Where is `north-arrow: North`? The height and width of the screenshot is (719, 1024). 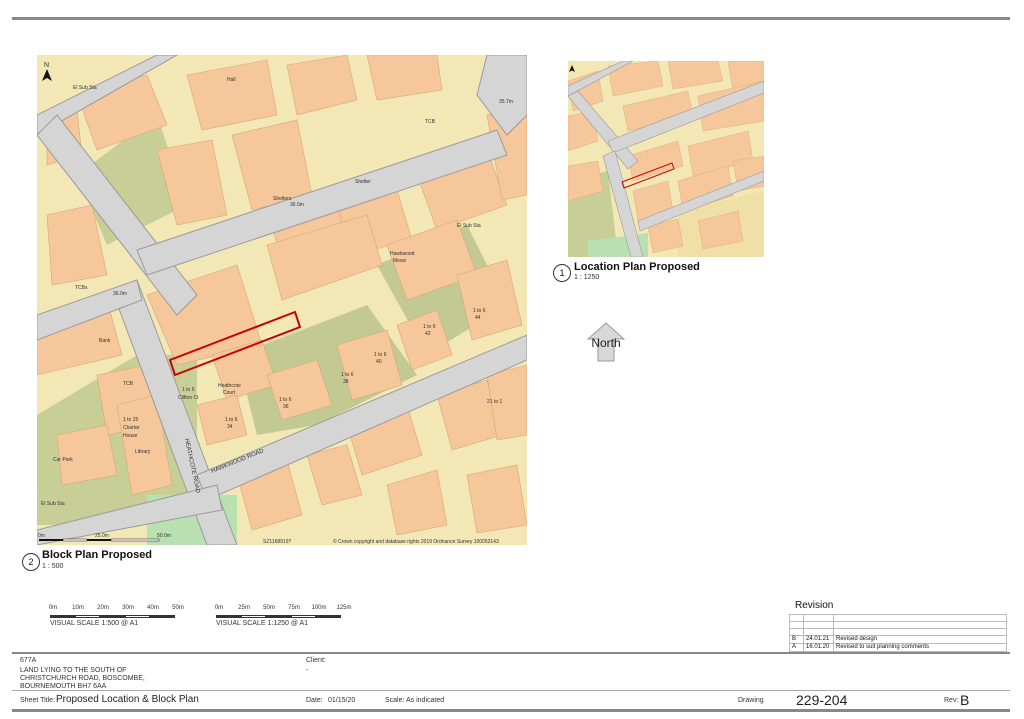 north-arrow: North is located at coordinates (606, 342).